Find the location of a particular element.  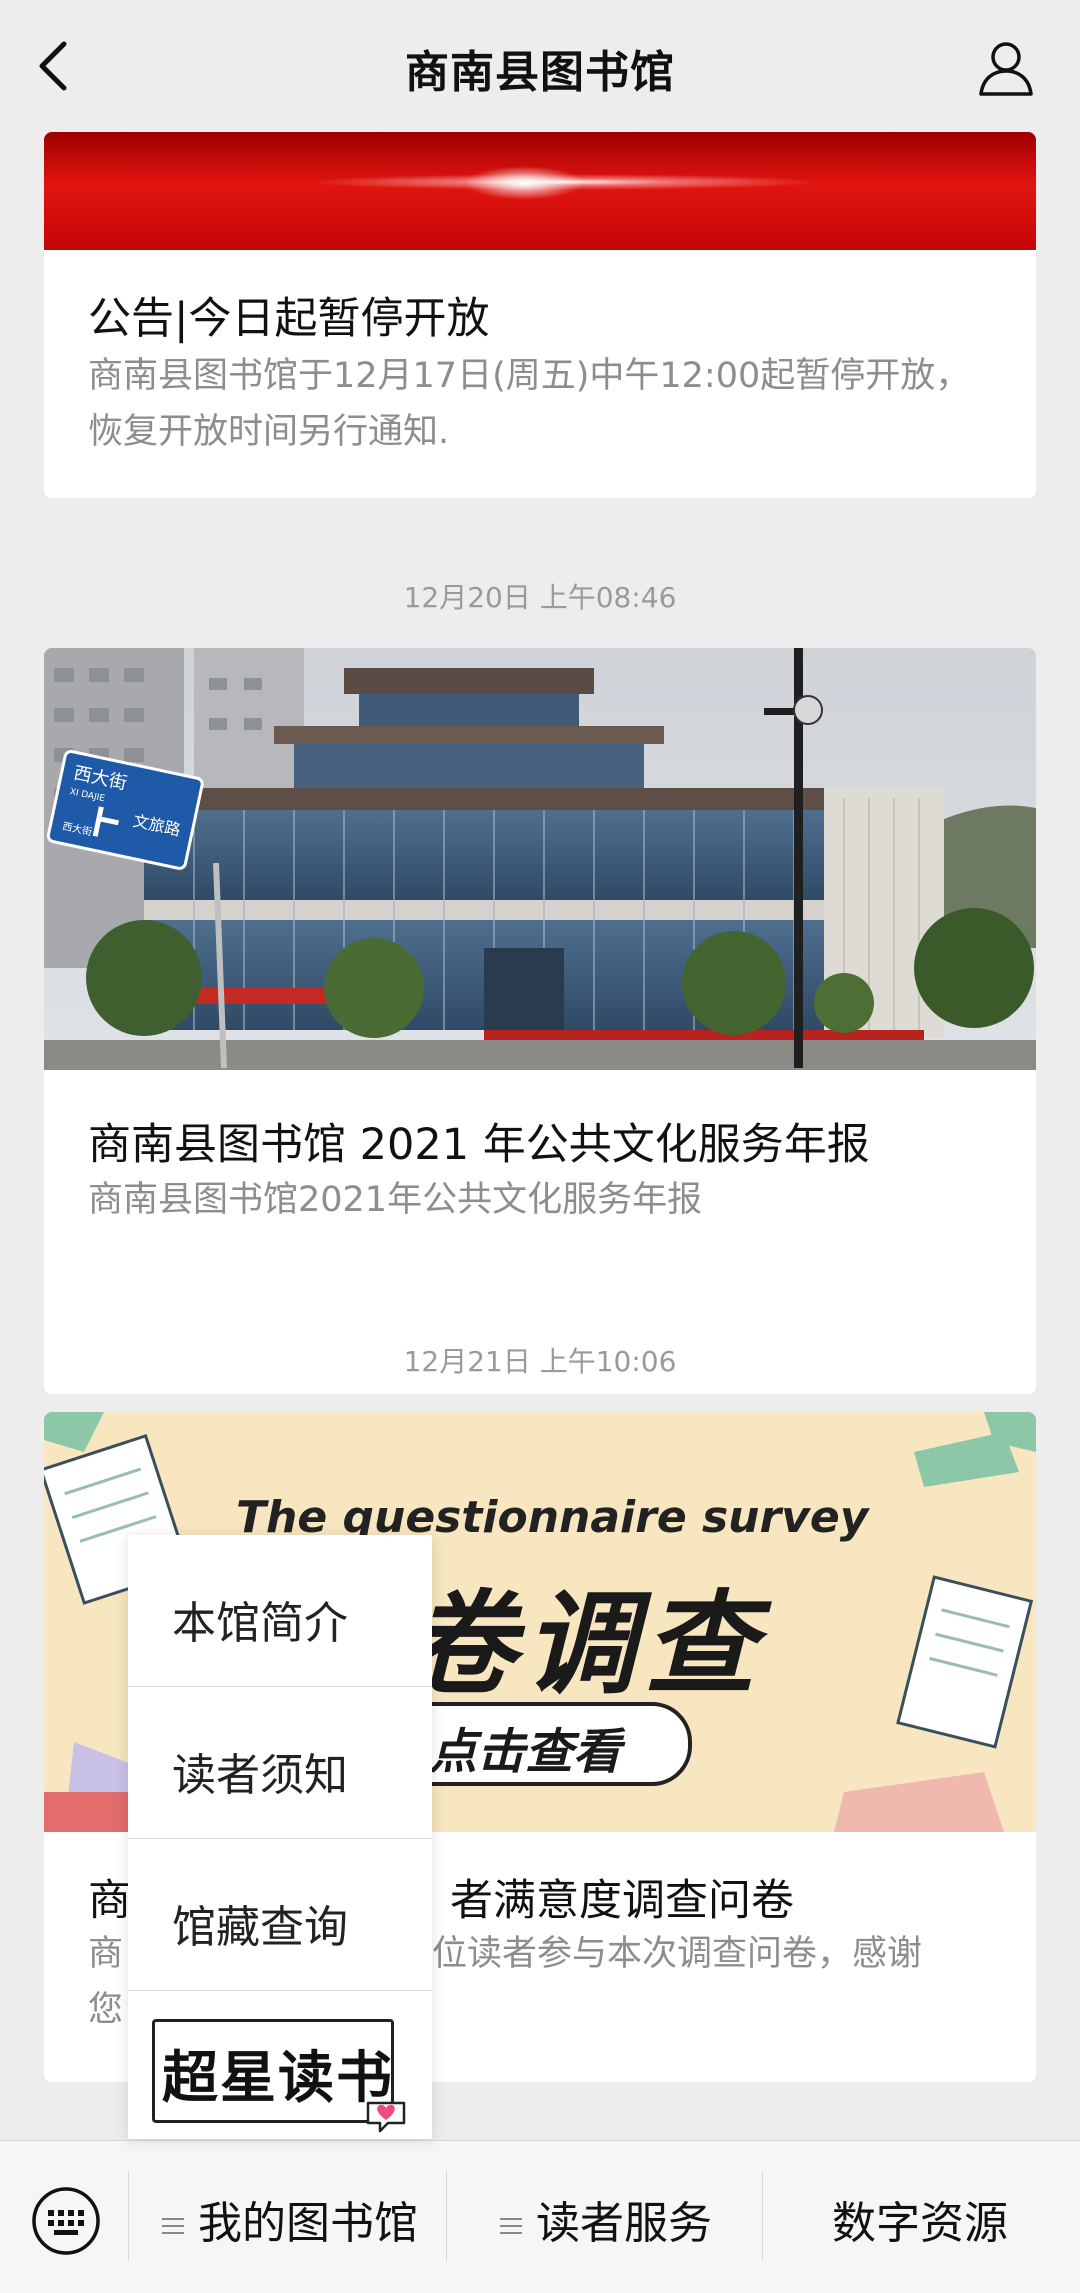

popup-menu-item-intro: 本馆简介 is located at coordinates (280, 1611).